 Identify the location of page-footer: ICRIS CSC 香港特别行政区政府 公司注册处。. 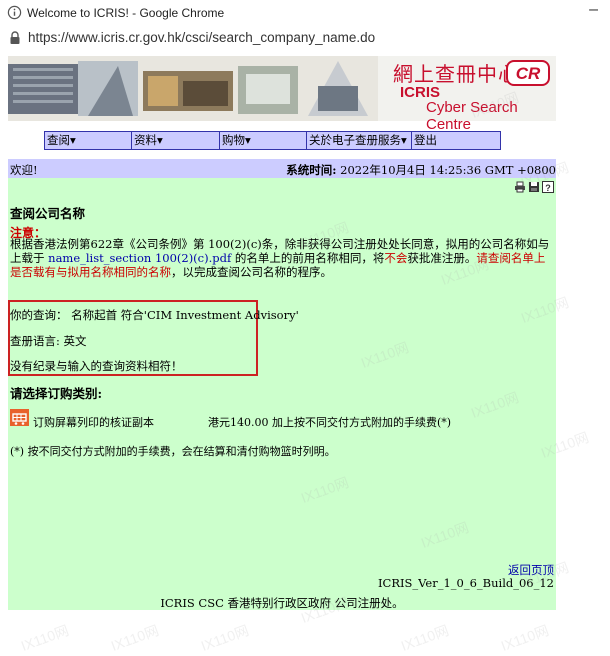
(282, 603).